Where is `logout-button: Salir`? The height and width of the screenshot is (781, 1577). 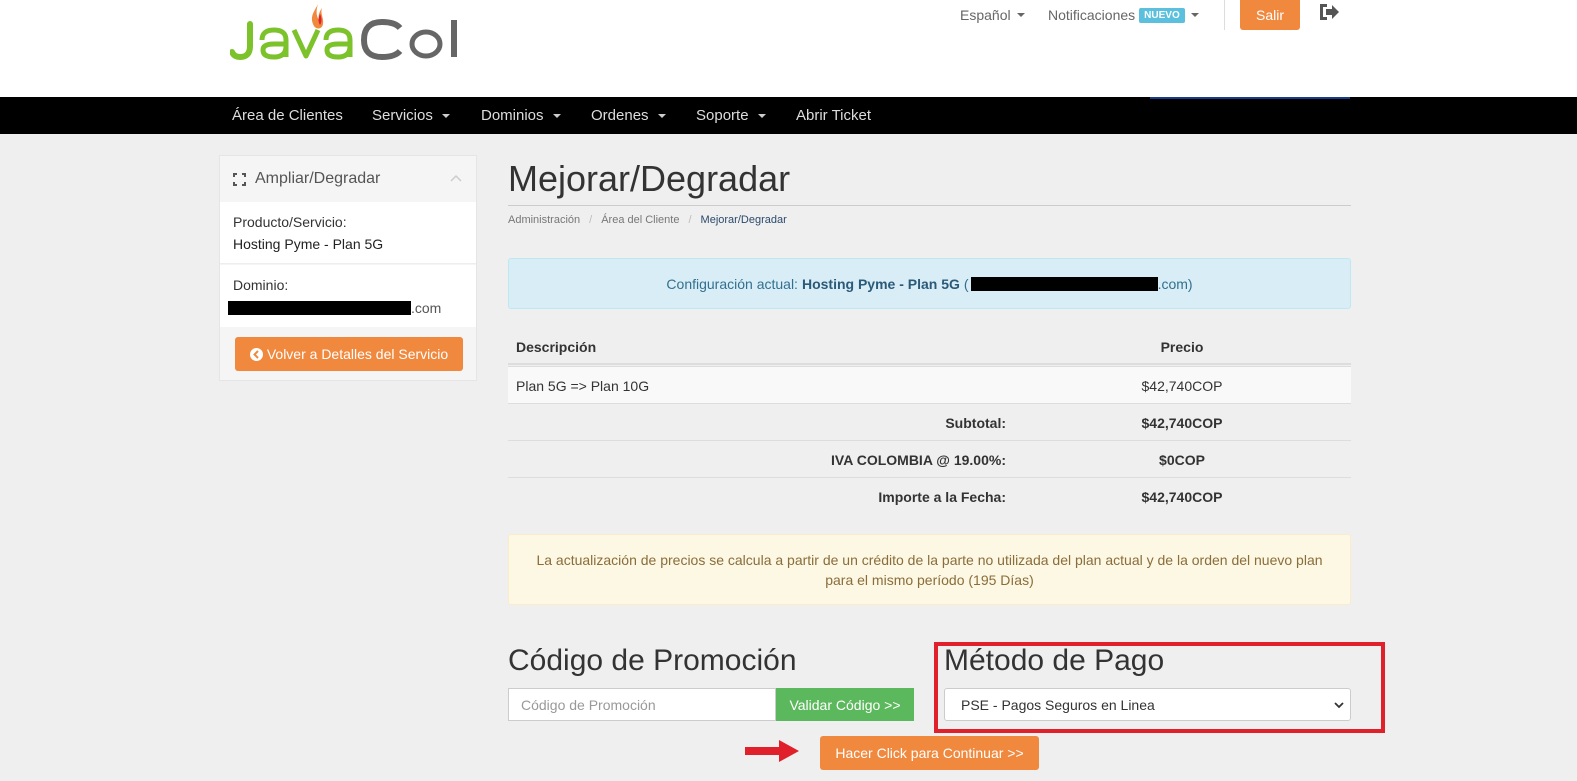 logout-button: Salir is located at coordinates (1270, 15).